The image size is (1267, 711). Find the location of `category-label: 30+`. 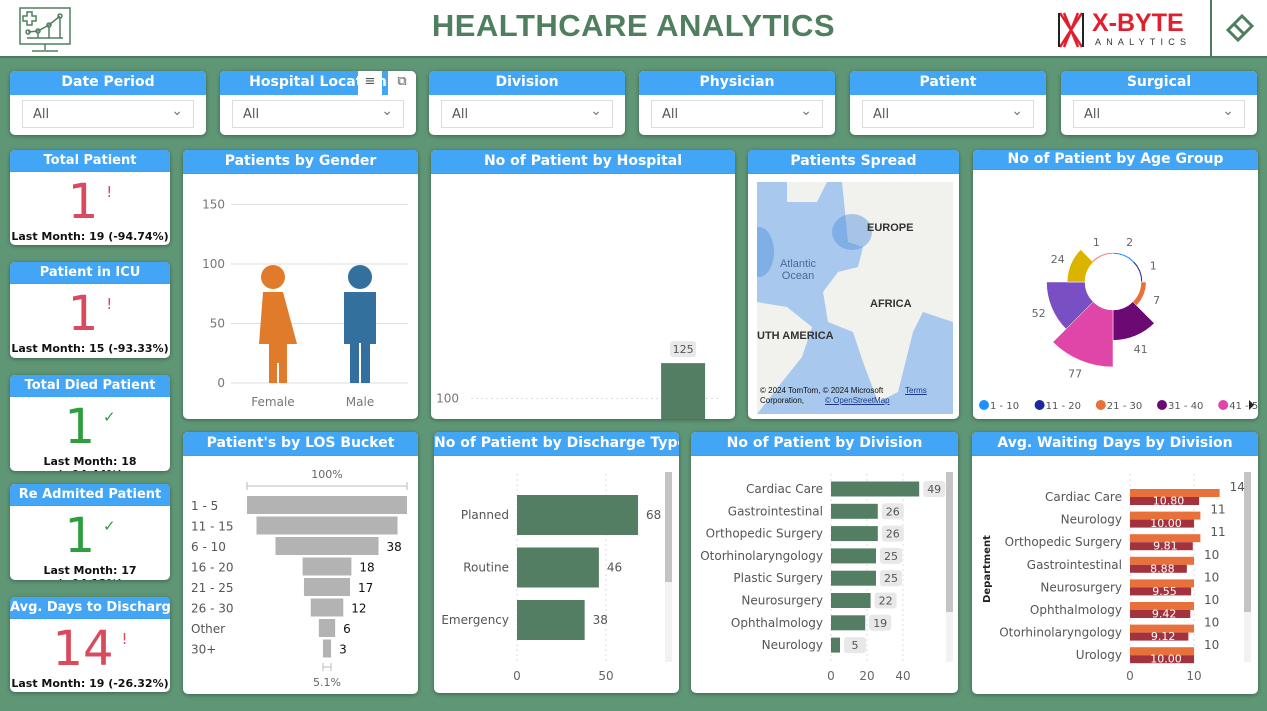

category-label: 30+ is located at coordinates (203, 650).